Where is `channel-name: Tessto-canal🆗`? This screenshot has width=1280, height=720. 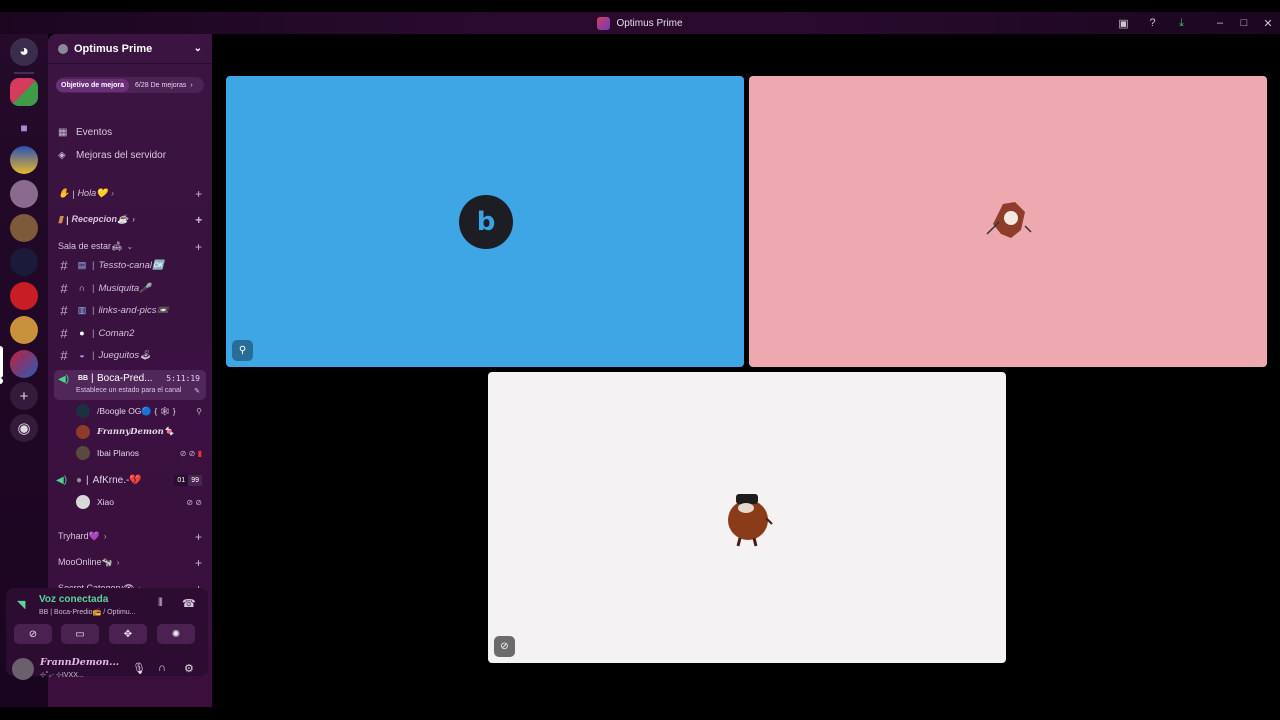 channel-name: Tessto-canal🆗 is located at coordinates (131, 265).